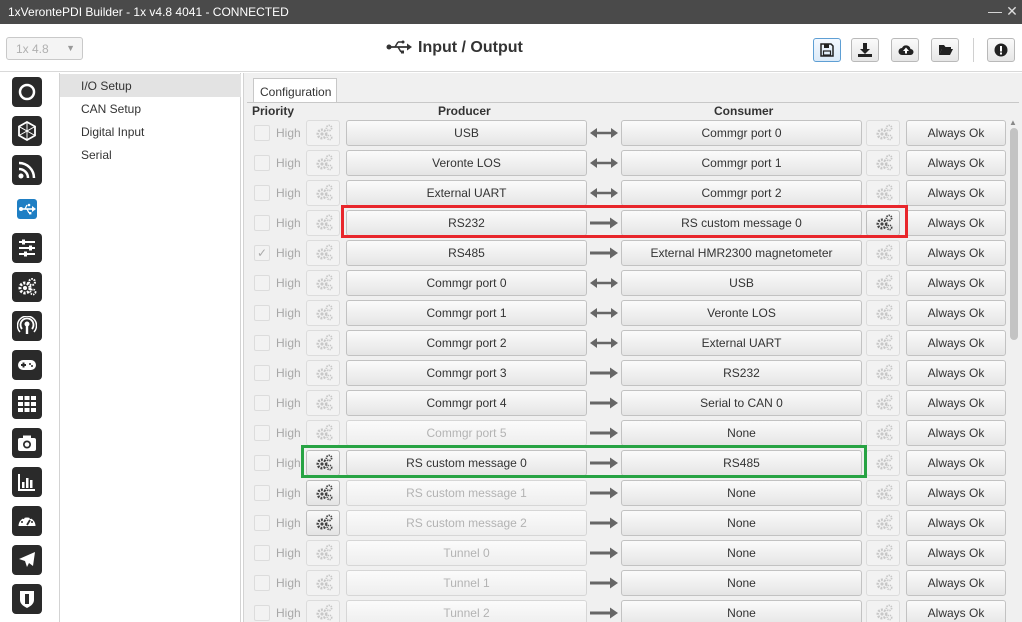  I want to click on tab-configuration: Configuration, so click(295, 90).